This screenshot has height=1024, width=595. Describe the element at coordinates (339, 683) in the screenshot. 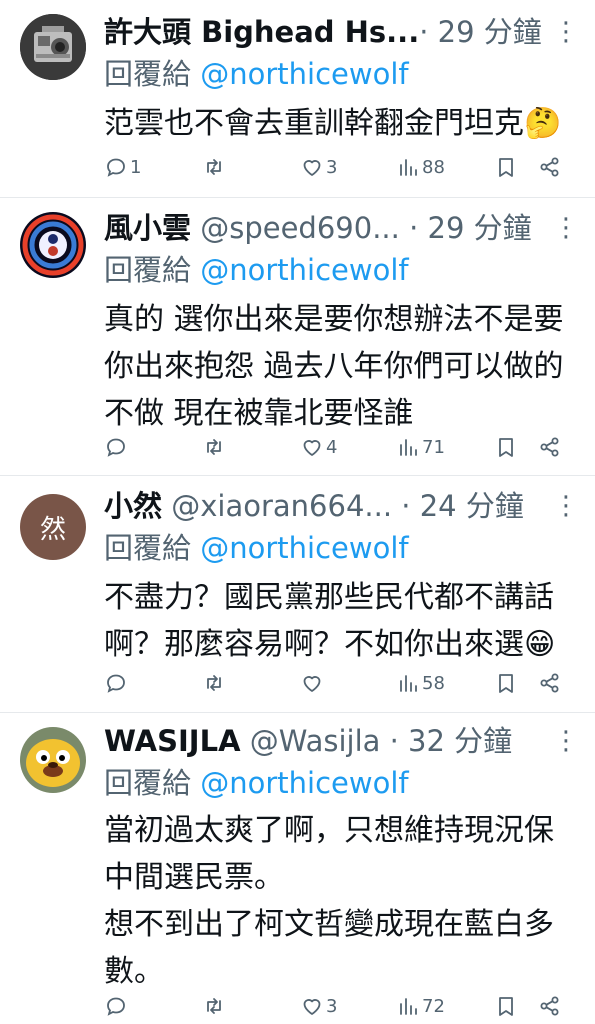

I see `action-bar: 58` at that location.